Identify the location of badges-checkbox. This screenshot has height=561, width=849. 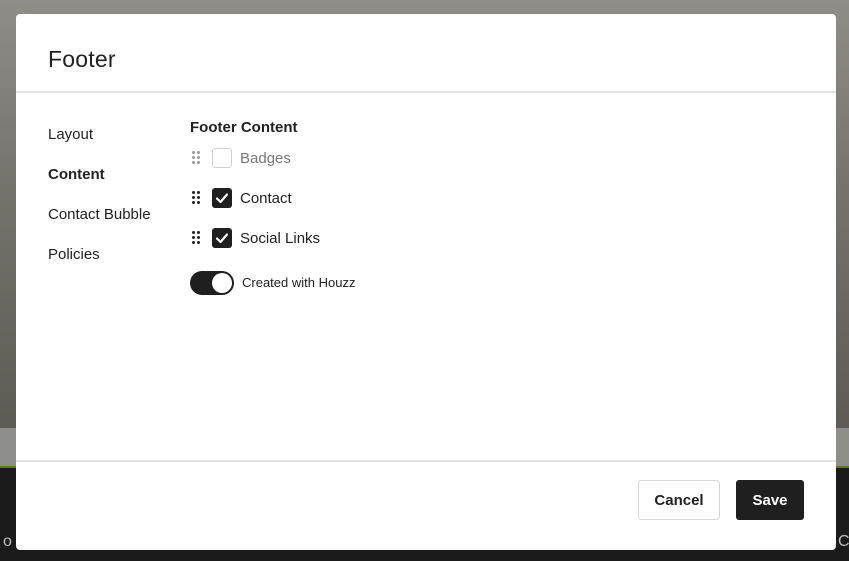
(222, 158).